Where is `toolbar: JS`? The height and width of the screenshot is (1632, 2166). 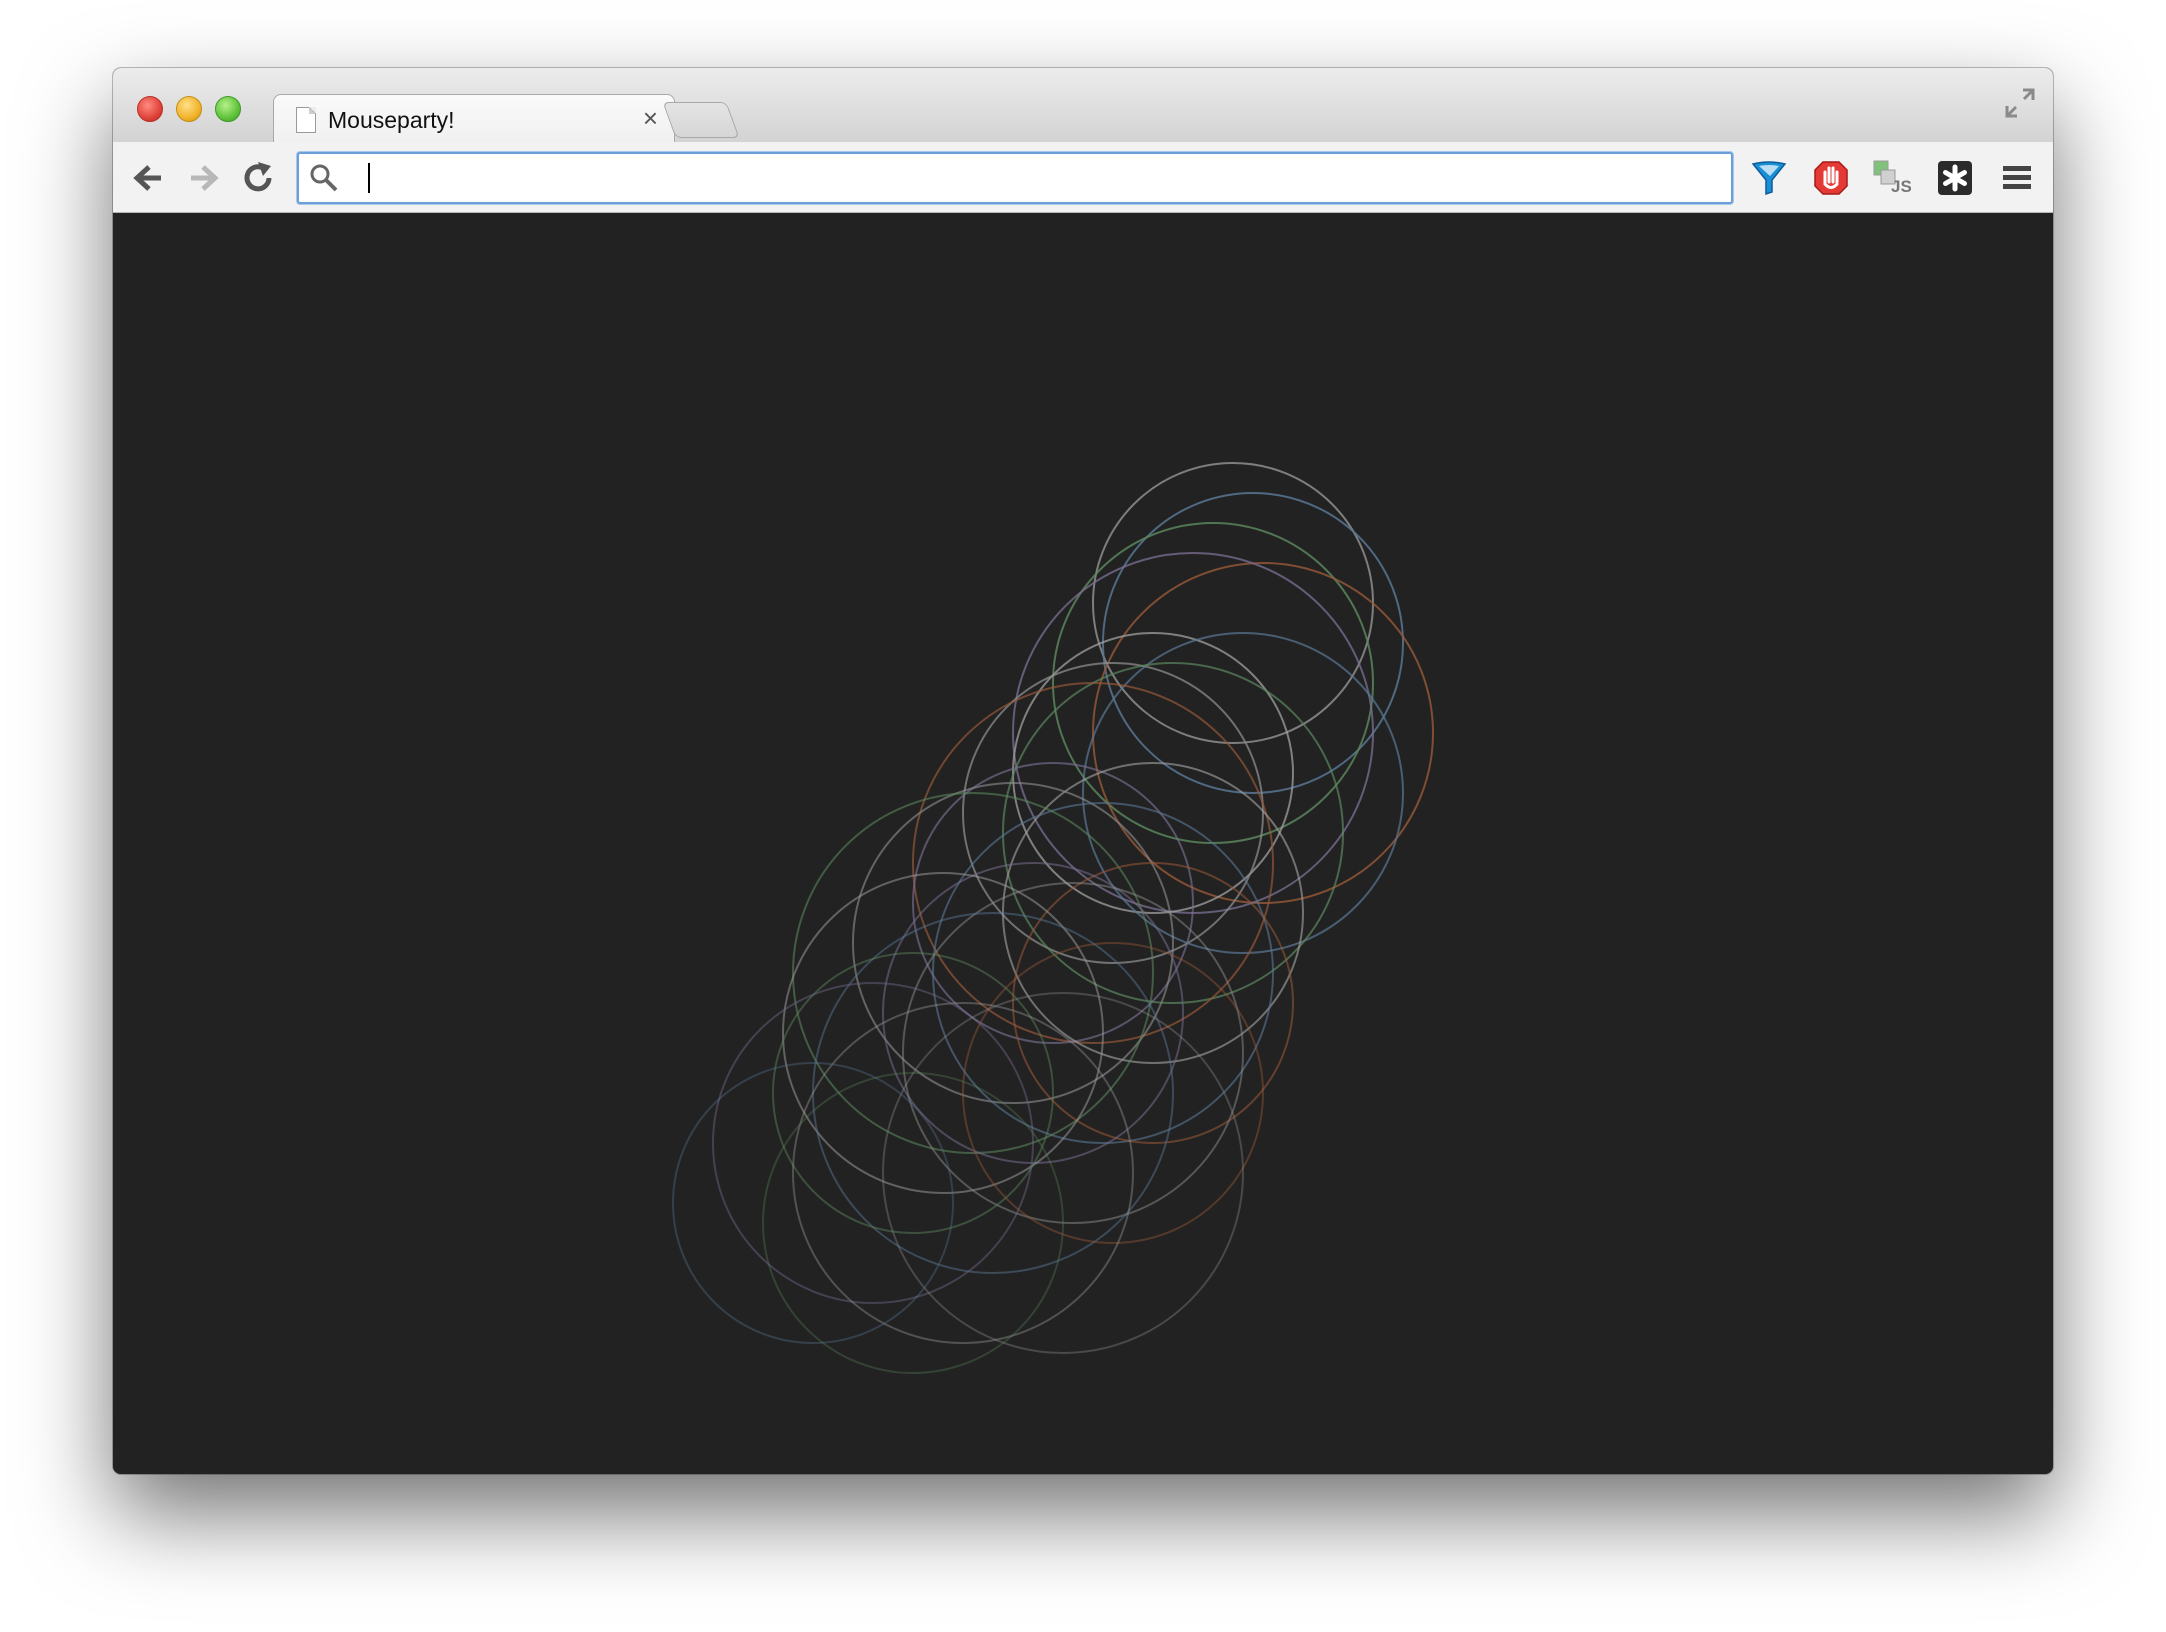
toolbar: JS is located at coordinates (1083, 177).